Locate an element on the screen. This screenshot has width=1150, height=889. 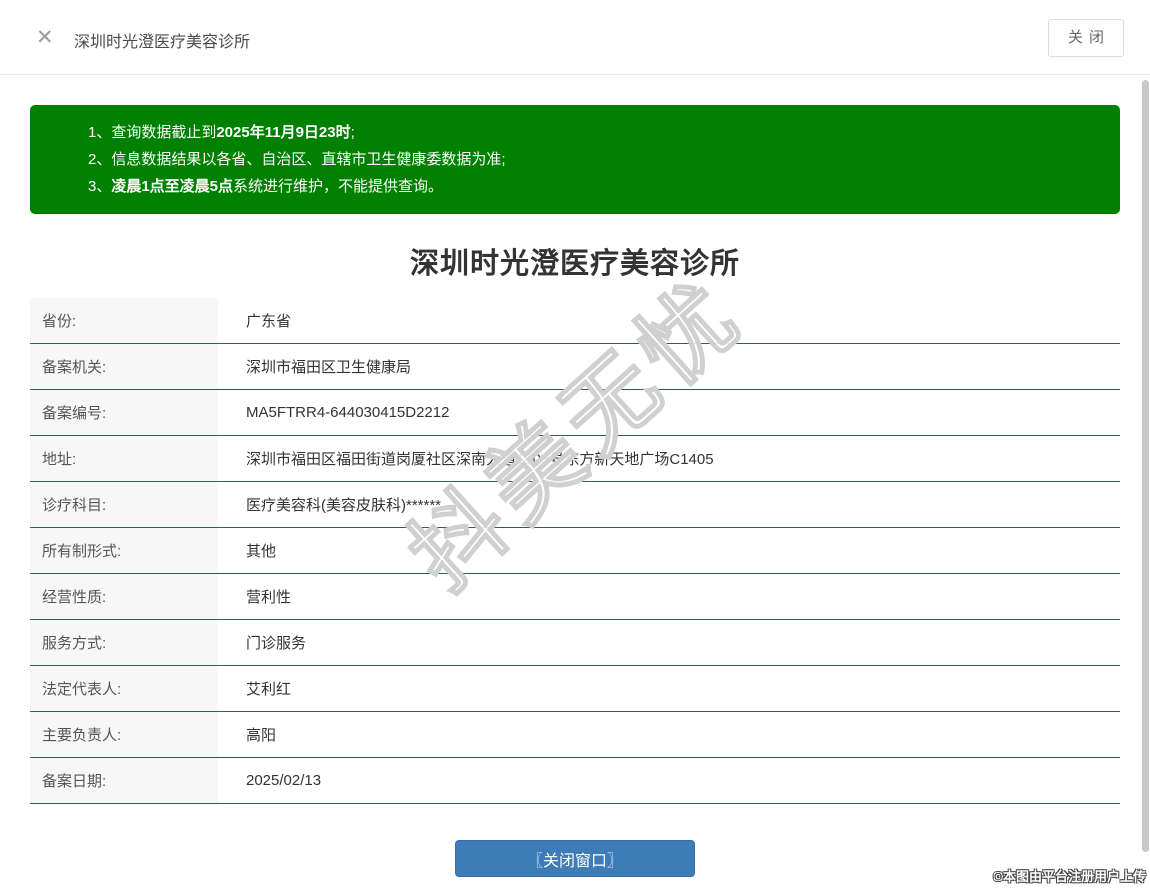
table-row: 备案机关: 深圳市福田区卫生健康局 is located at coordinates (575, 367).